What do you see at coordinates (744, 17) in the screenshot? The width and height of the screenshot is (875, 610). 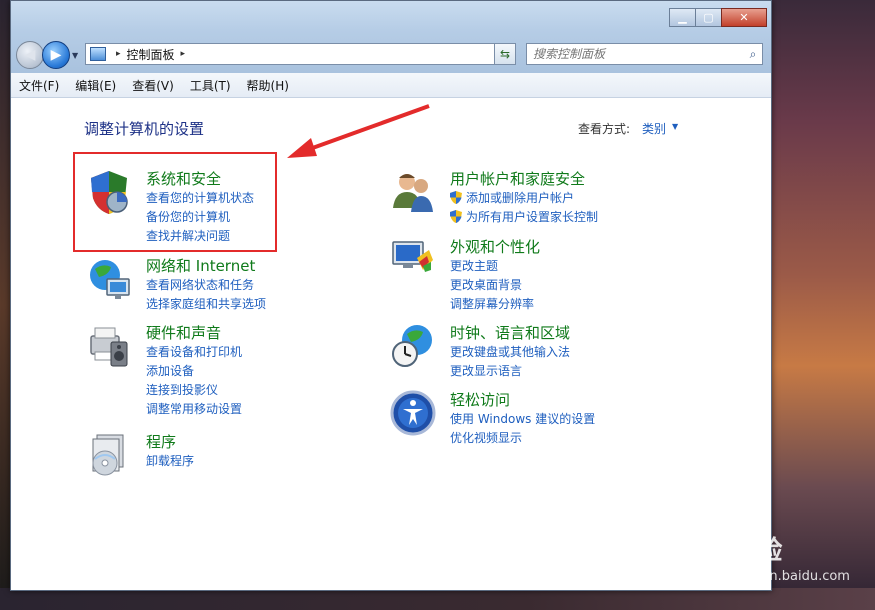 I see `close-button: ✕` at bounding box center [744, 17].